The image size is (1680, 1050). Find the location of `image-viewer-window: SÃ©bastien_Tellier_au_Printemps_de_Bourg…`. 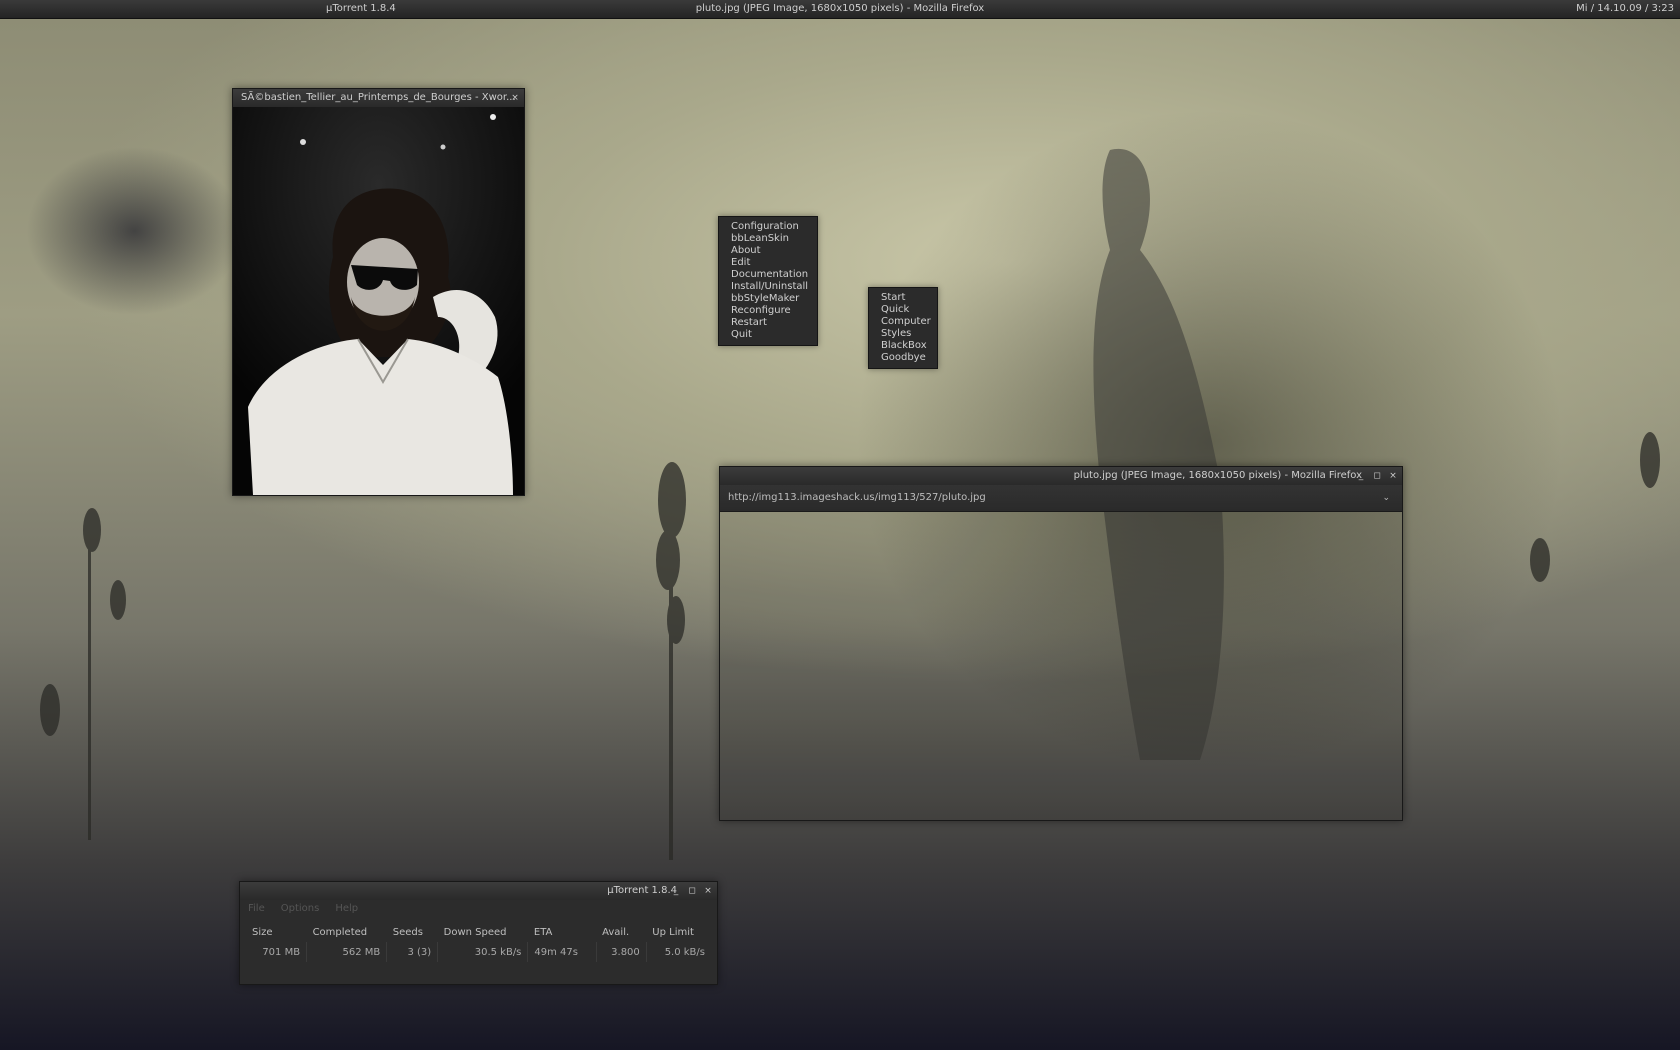

image-viewer-window: SÃ©bastien_Tellier_au_Printemps_de_Bourg… is located at coordinates (378, 292).